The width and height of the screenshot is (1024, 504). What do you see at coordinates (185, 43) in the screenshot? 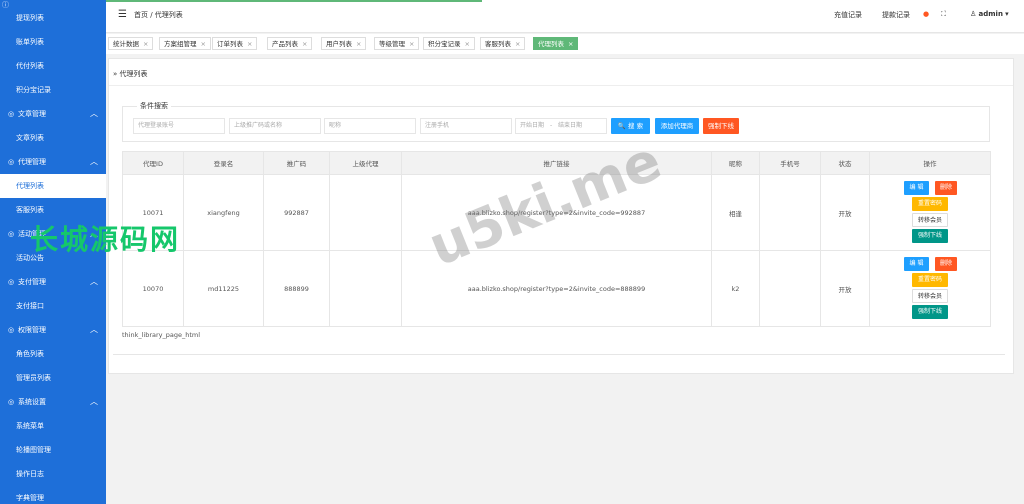
I see `tab: 方案组管理 ×` at bounding box center [185, 43].